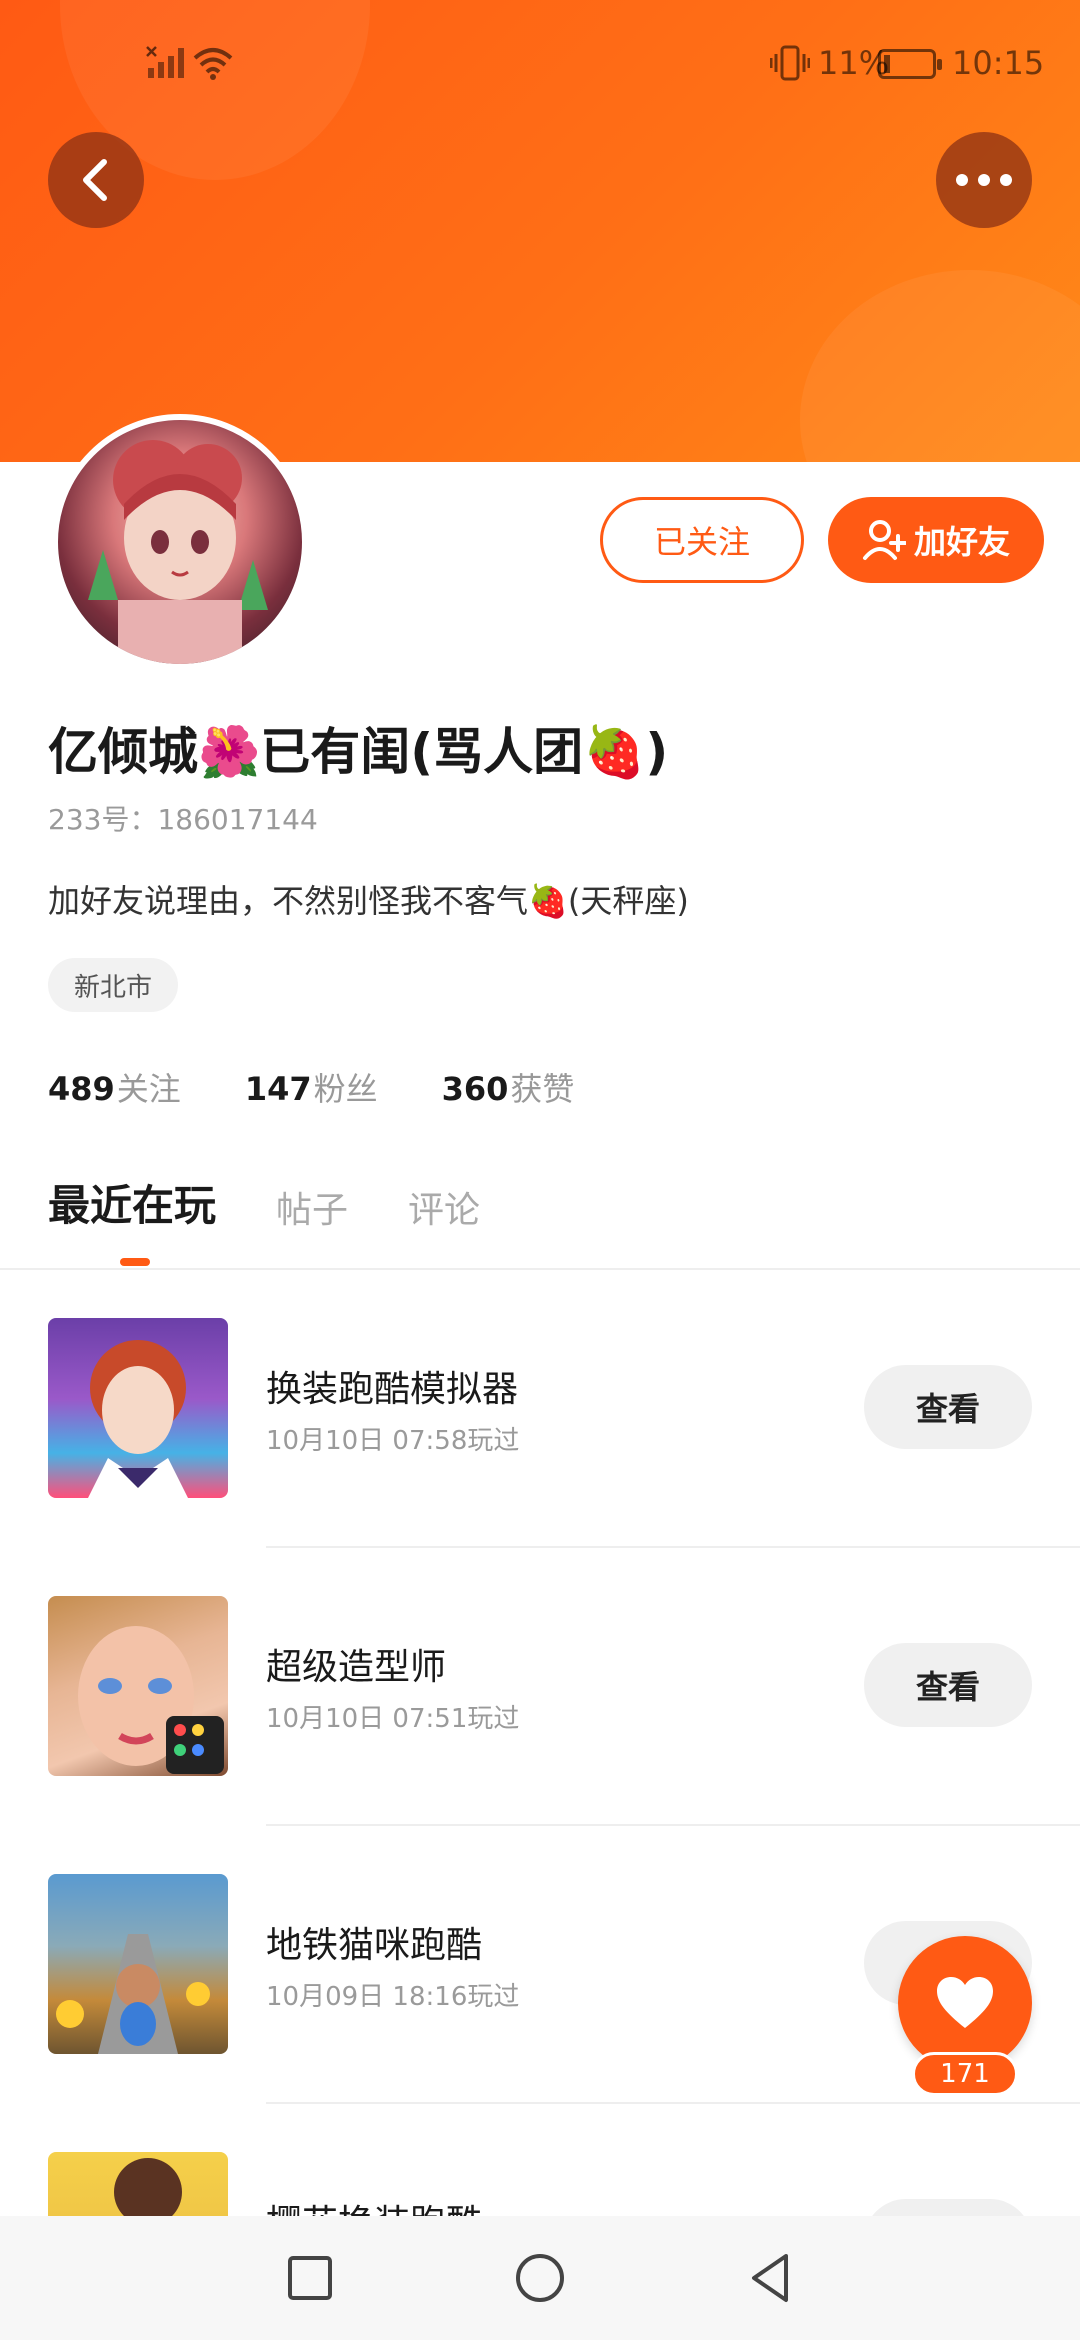 The height and width of the screenshot is (2340, 1080). What do you see at coordinates (358, 752) in the screenshot?
I see `nickname: 亿倾城🌺已有闺(骂人团🍓)` at bounding box center [358, 752].